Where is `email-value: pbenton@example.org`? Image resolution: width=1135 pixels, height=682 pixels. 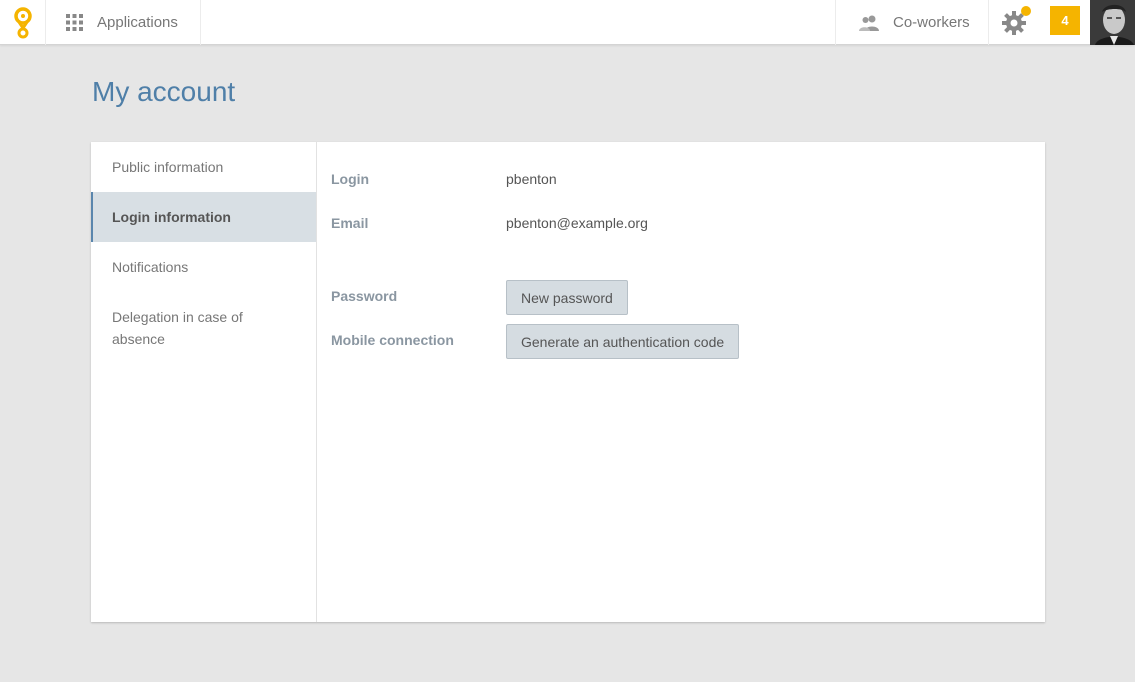 email-value: pbenton@example.org is located at coordinates (577, 223).